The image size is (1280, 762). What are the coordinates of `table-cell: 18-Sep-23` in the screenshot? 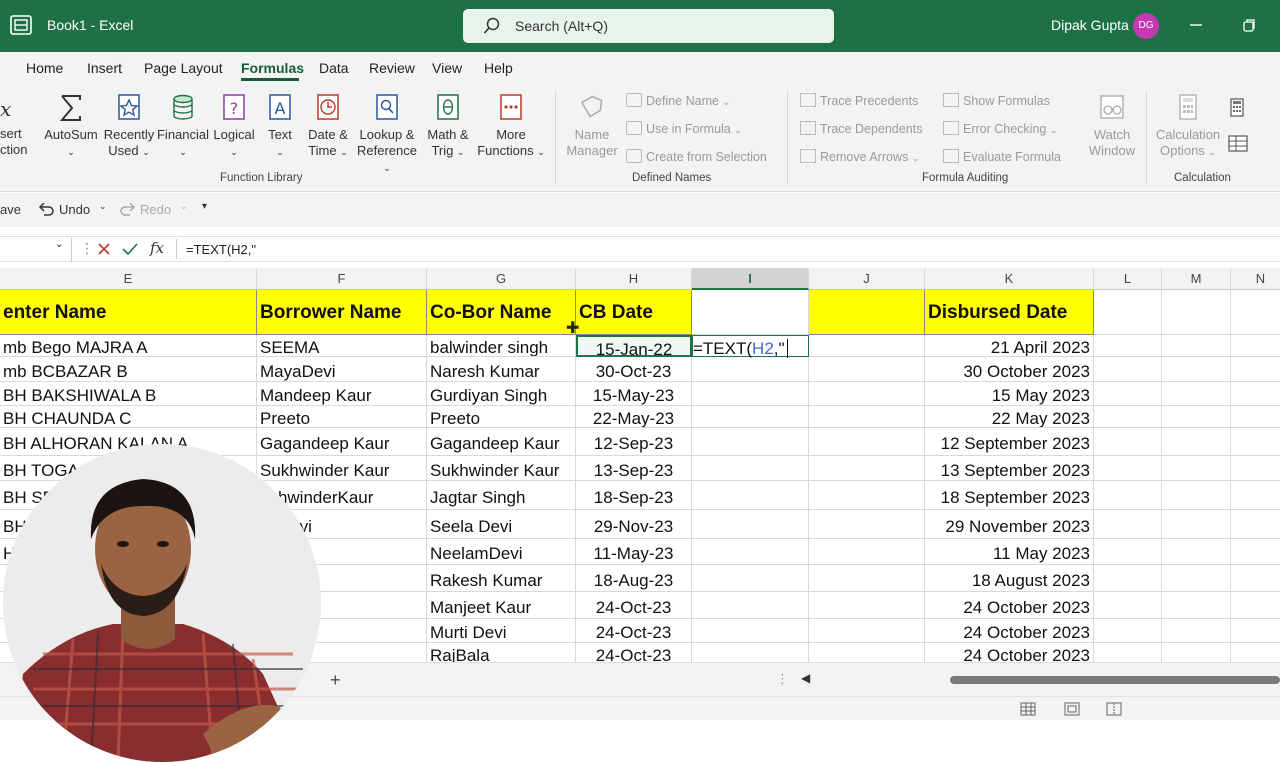 It's located at (634, 495).